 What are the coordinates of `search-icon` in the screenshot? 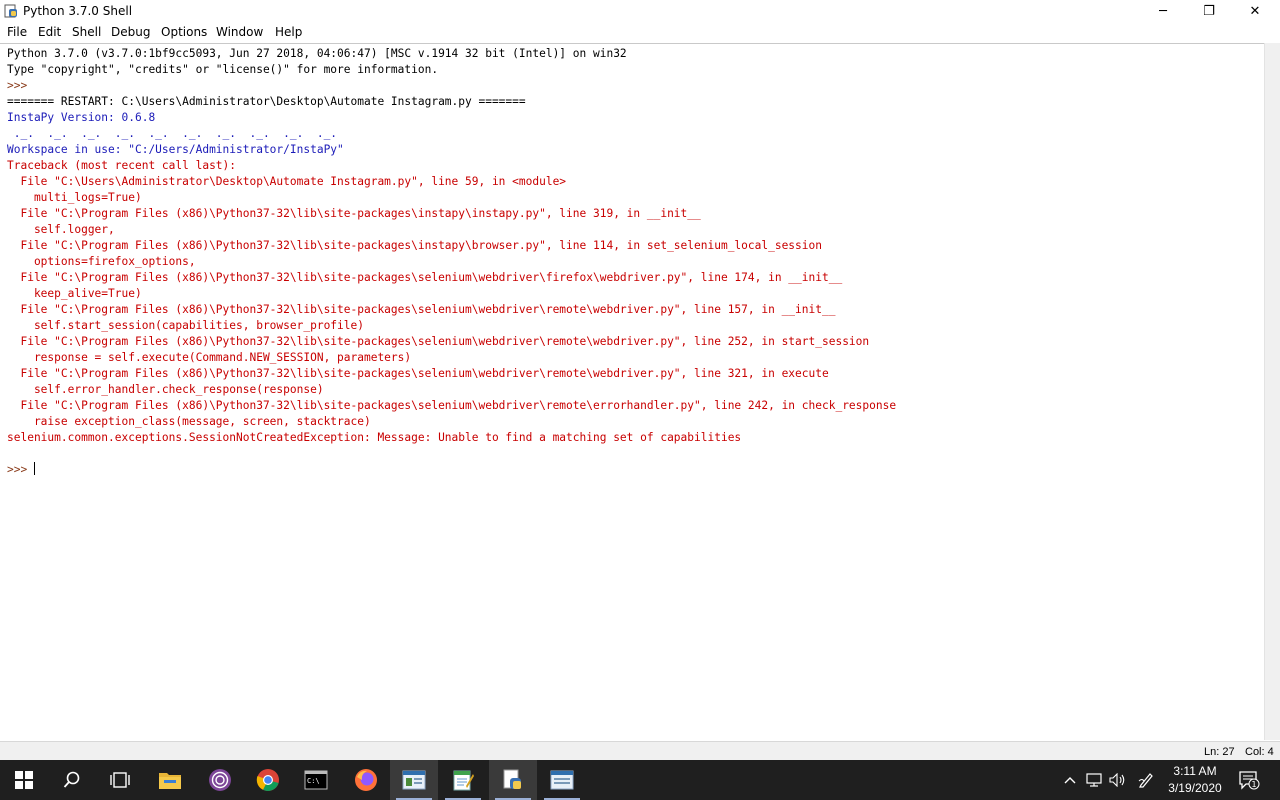 It's located at (71, 779).